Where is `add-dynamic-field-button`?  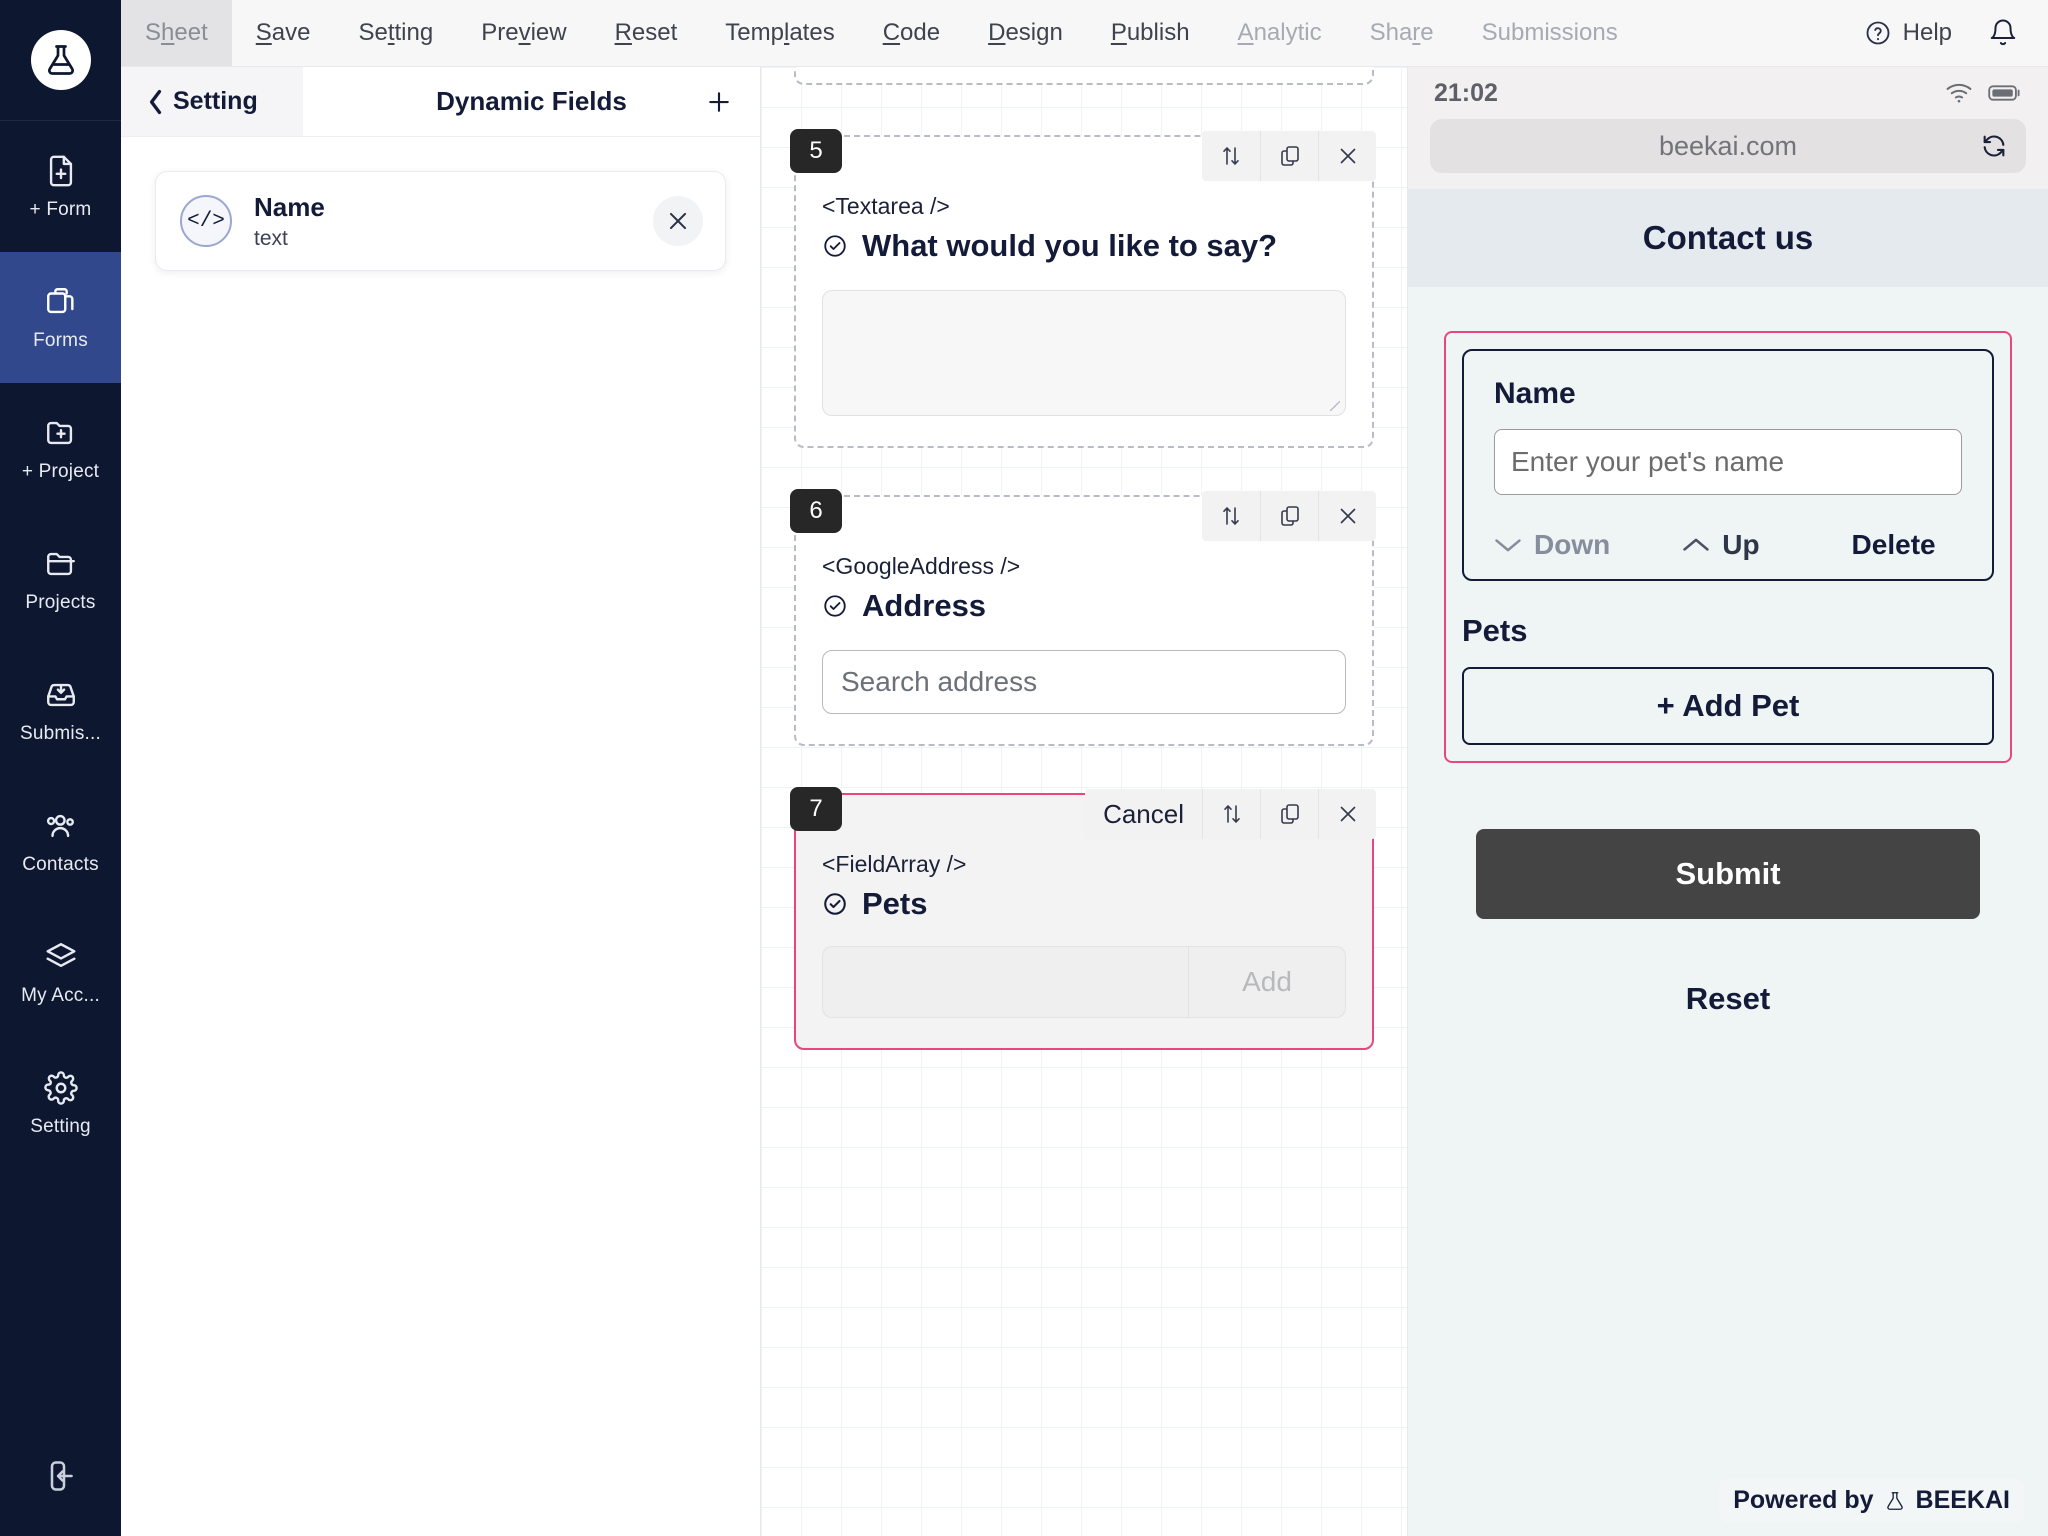 add-dynamic-field-button is located at coordinates (719, 102).